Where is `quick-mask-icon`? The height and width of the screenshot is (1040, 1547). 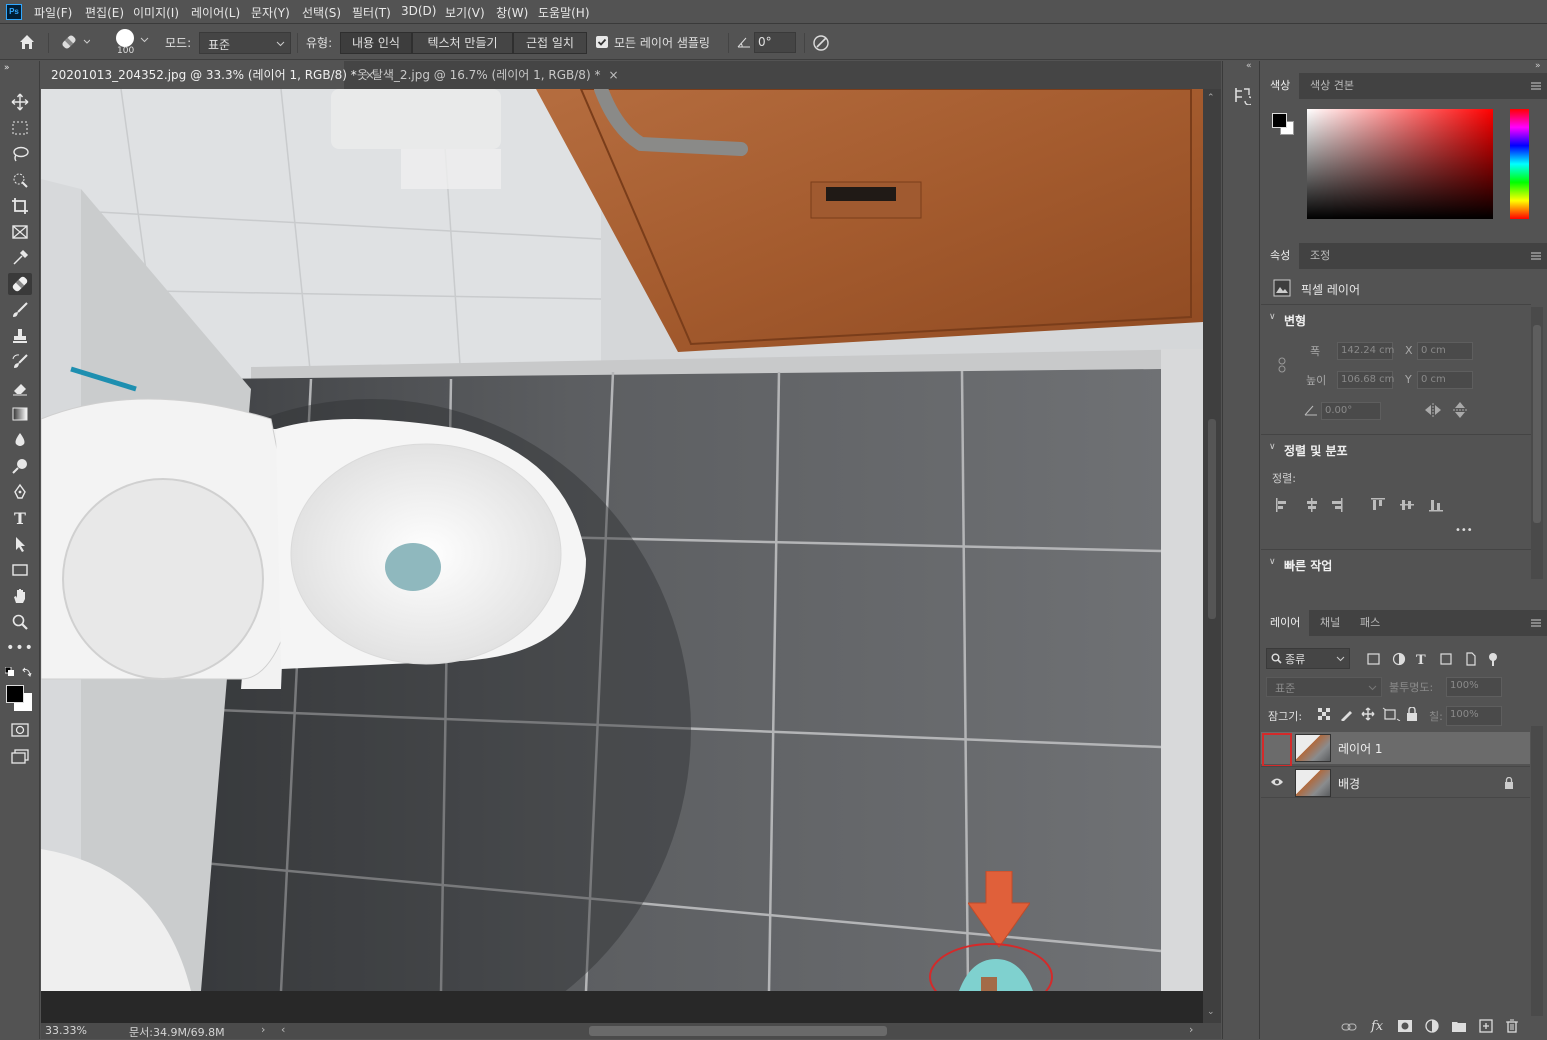 quick-mask-icon is located at coordinates (20, 730).